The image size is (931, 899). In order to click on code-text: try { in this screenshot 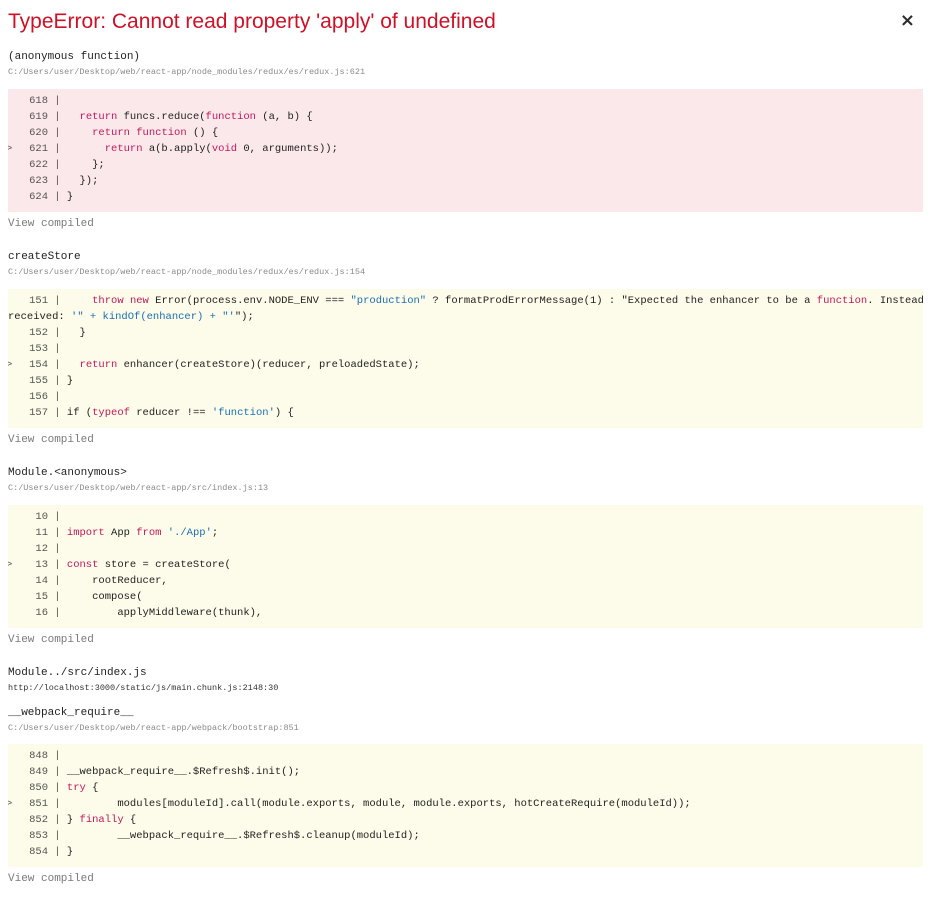, I will do `click(82, 788)`.